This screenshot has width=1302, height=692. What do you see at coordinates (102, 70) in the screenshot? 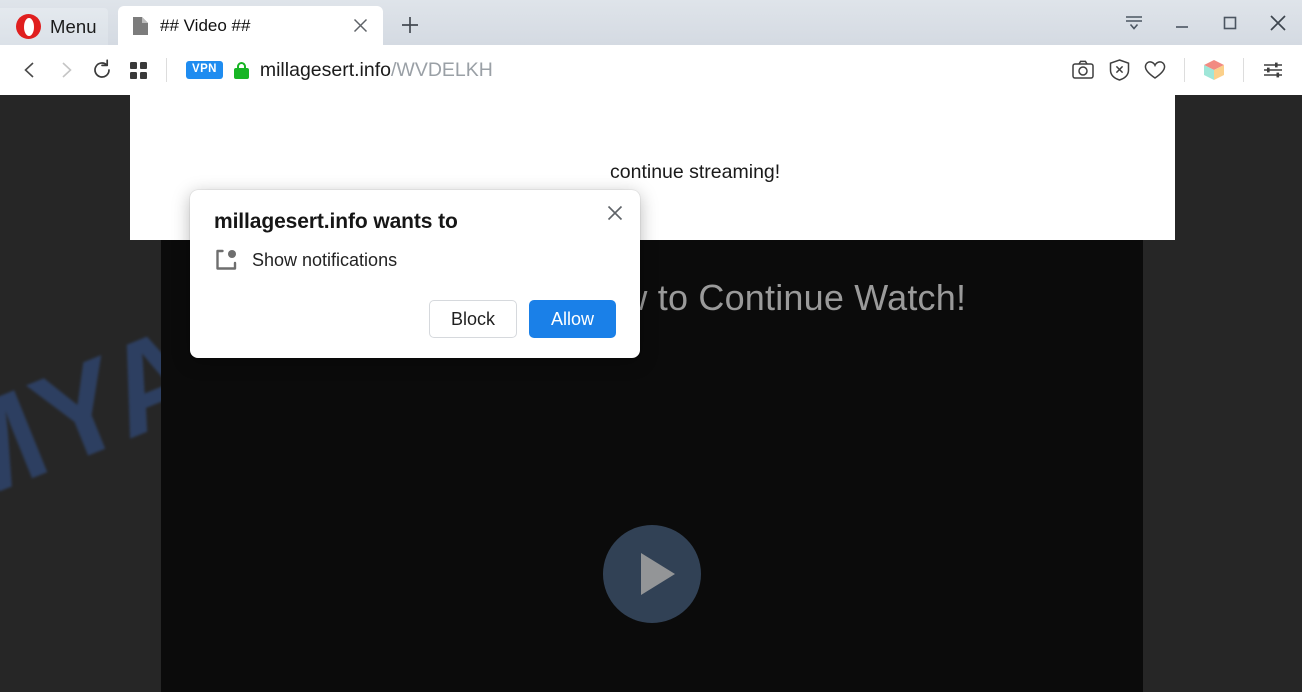
I see `reload-icon` at bounding box center [102, 70].